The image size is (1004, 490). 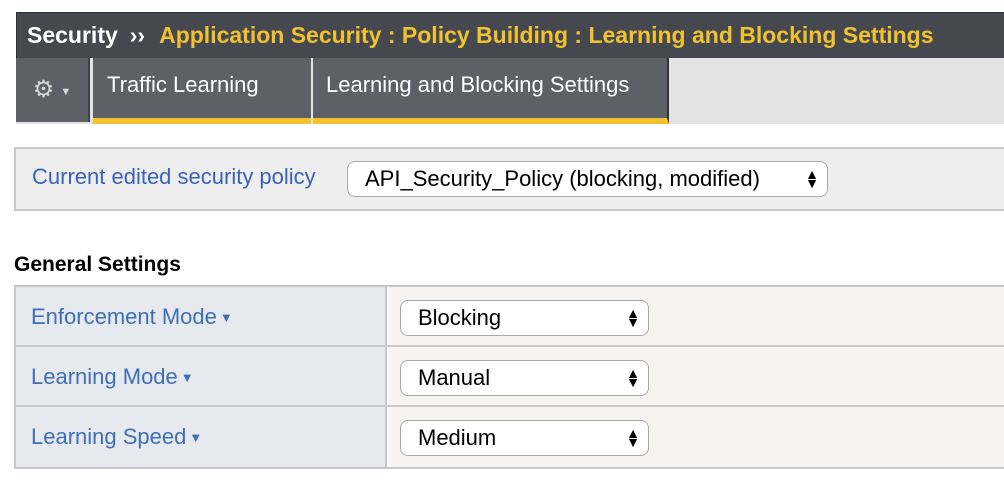 I want to click on setting-label: Learning Speed, so click(x=109, y=436).